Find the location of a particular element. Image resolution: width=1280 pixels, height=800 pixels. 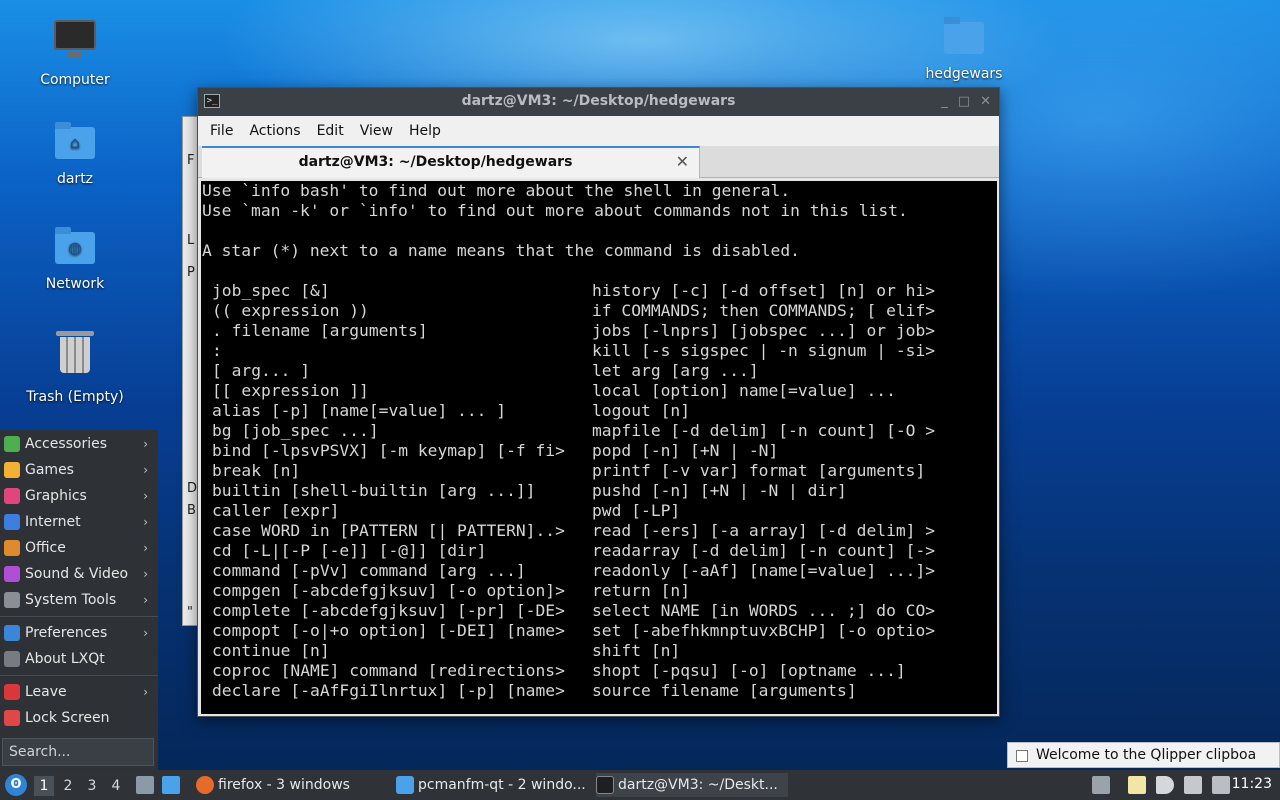

minimize-button: _ is located at coordinates (944, 101).